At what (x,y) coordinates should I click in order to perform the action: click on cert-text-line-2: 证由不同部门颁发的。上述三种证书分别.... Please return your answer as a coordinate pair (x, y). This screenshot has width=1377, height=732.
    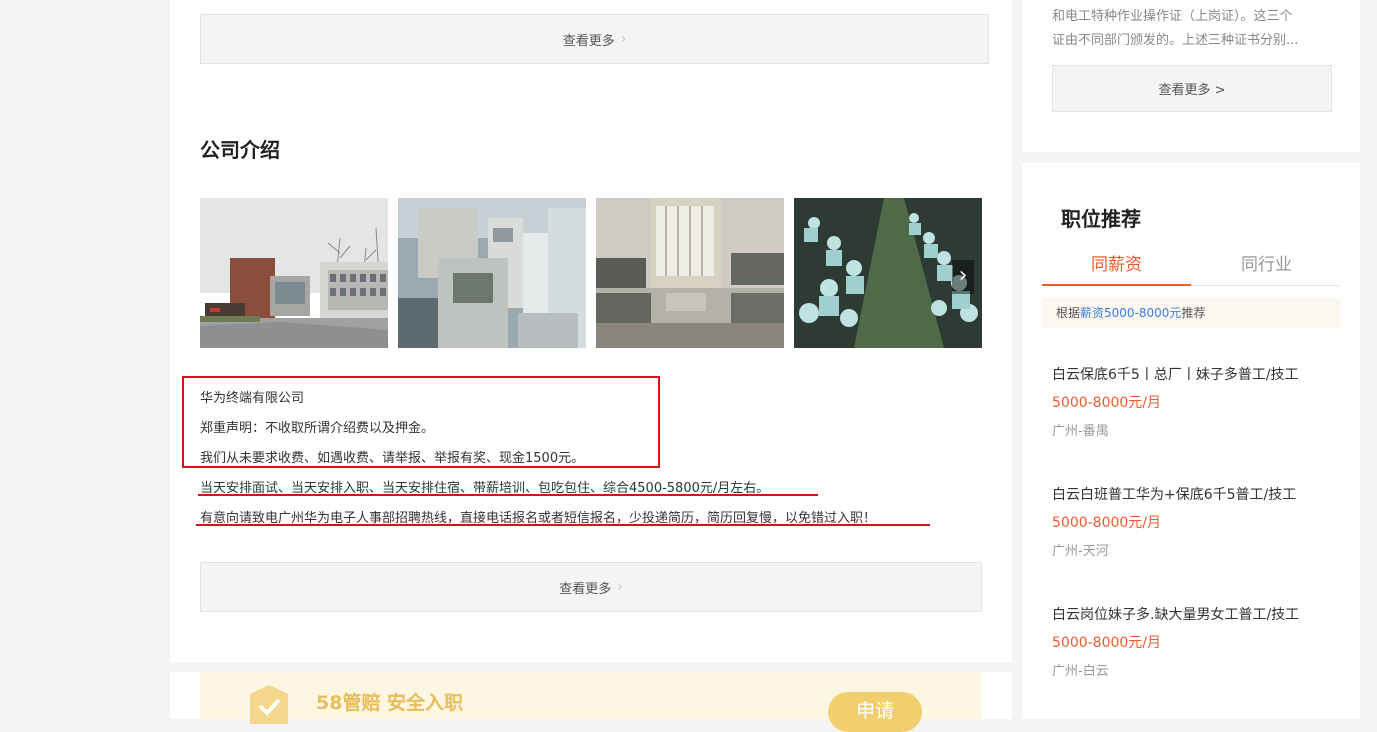
    Looking at the image, I should click on (1175, 40).